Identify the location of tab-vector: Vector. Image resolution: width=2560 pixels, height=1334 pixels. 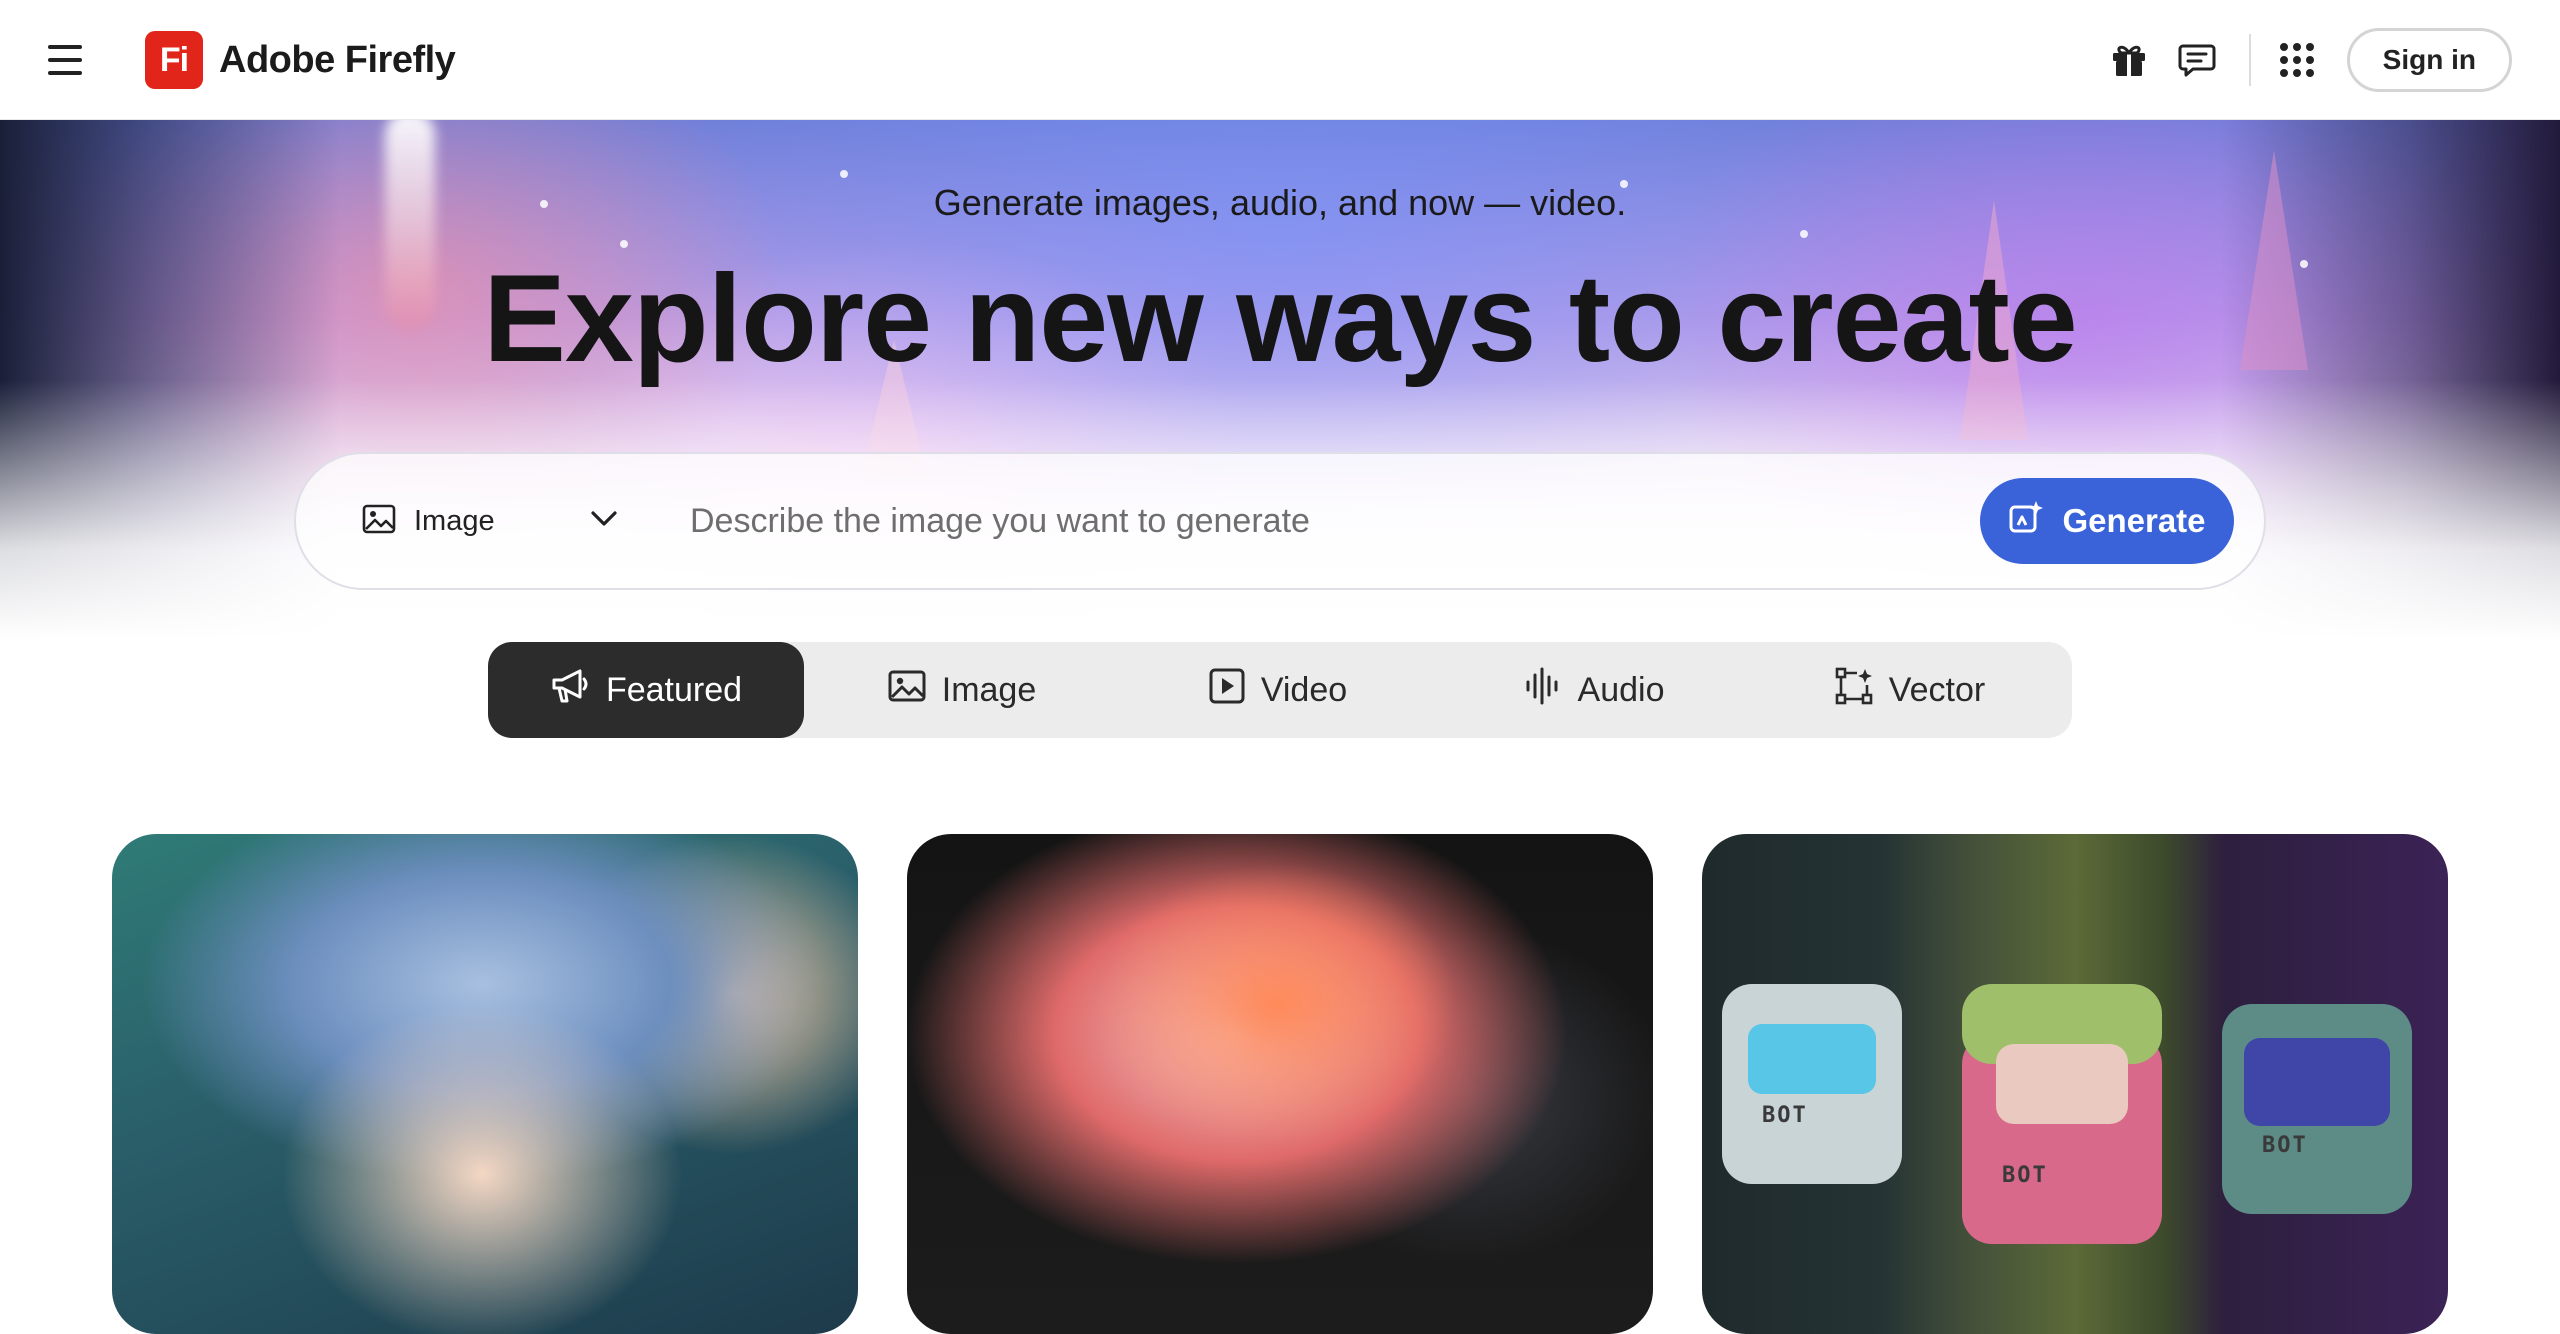
(1910, 690).